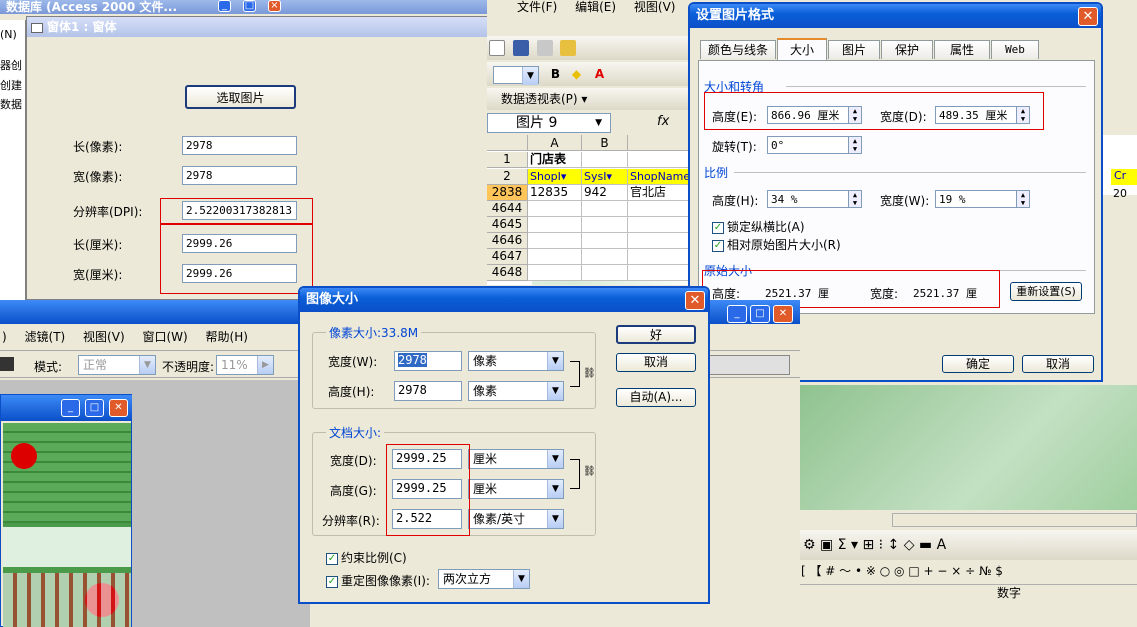 The height and width of the screenshot is (627, 1137). What do you see at coordinates (555, 74) in the screenshot?
I see `bold-icon: B` at bounding box center [555, 74].